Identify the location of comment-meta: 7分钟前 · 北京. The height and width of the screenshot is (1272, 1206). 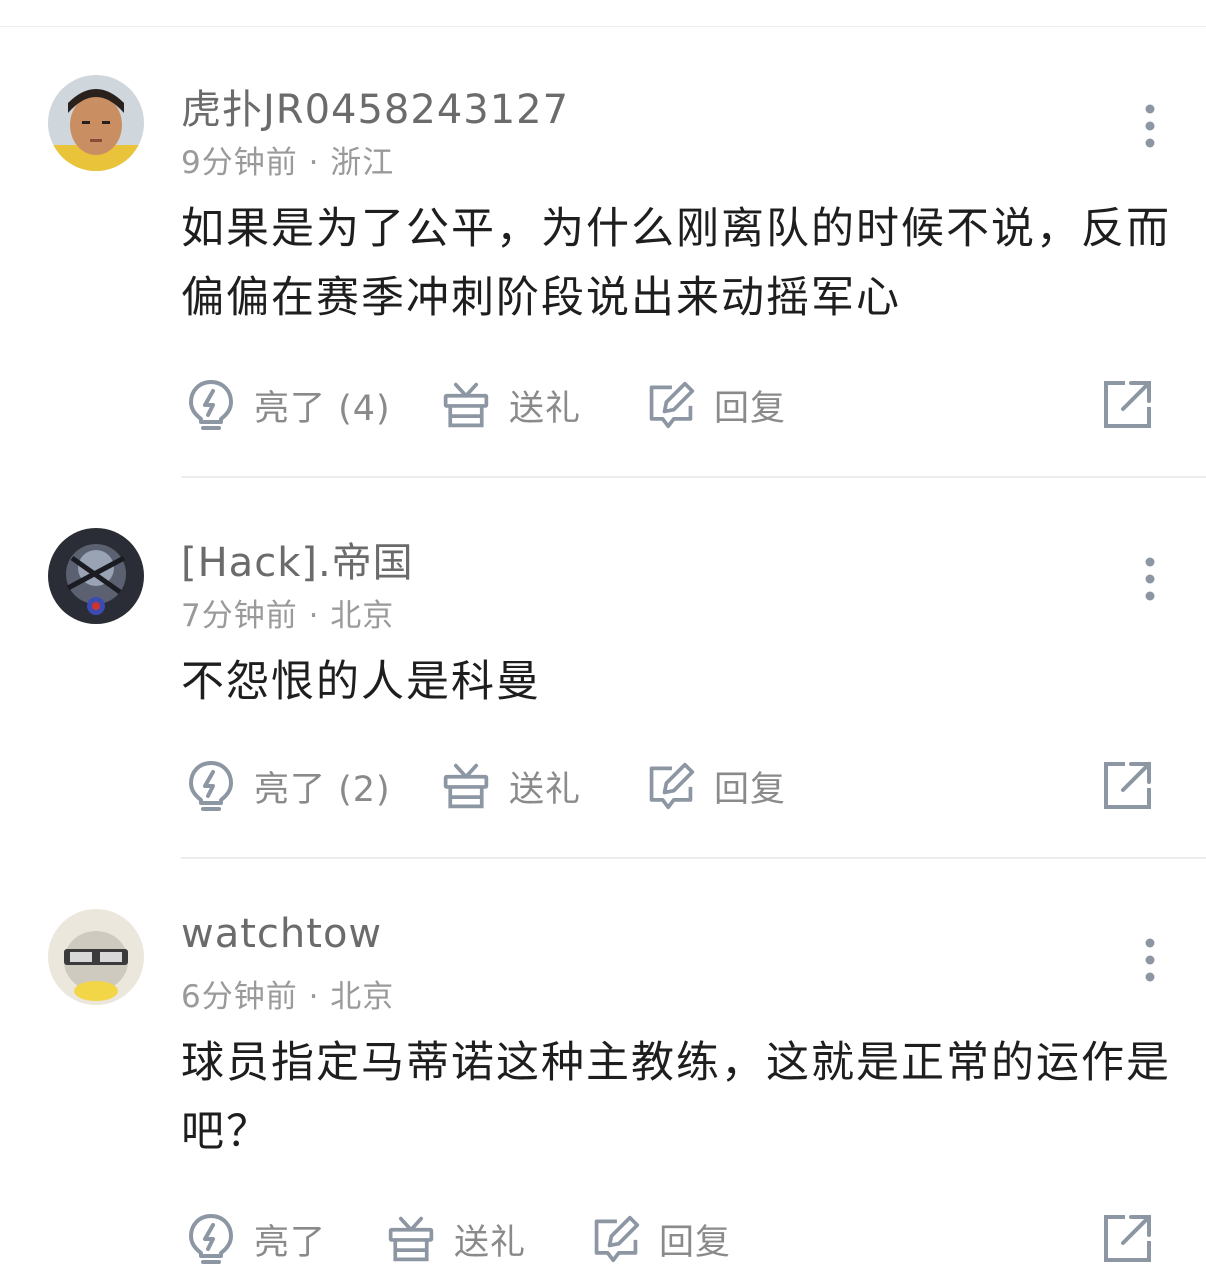
(287, 612).